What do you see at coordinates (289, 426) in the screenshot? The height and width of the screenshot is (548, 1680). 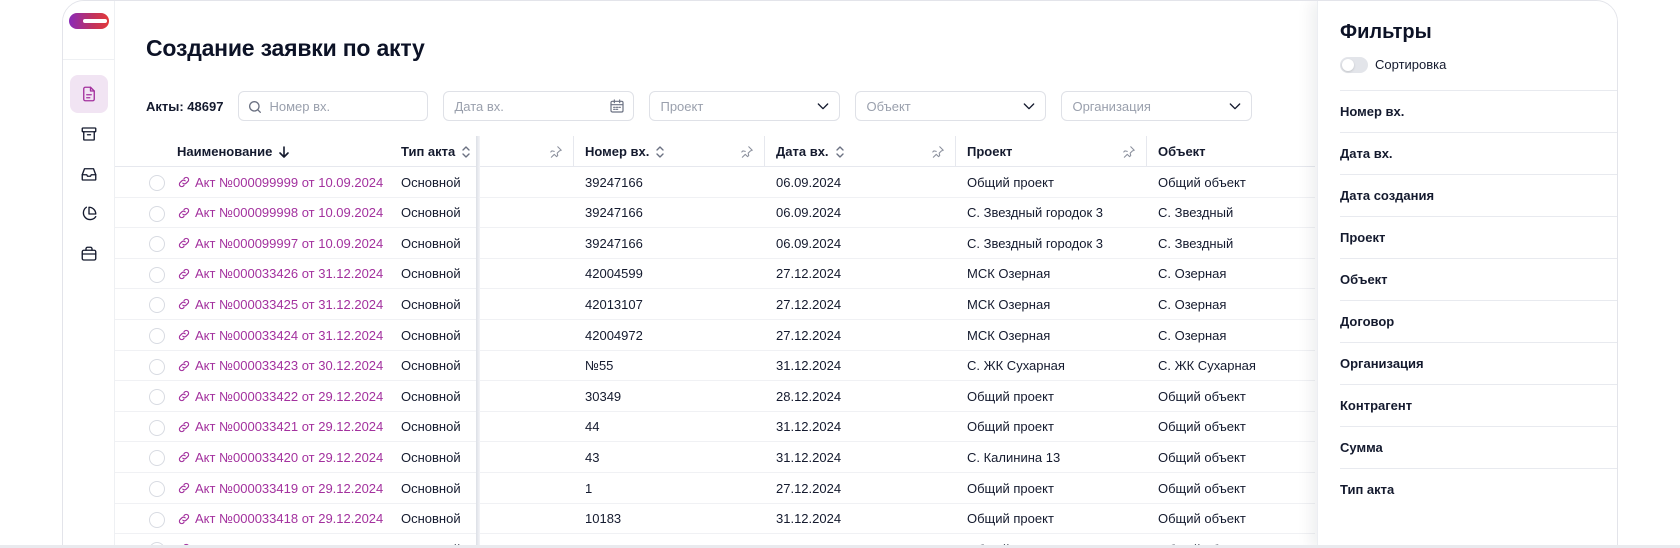 I see `act-name: Акт №000033421 от 29.12.2024` at bounding box center [289, 426].